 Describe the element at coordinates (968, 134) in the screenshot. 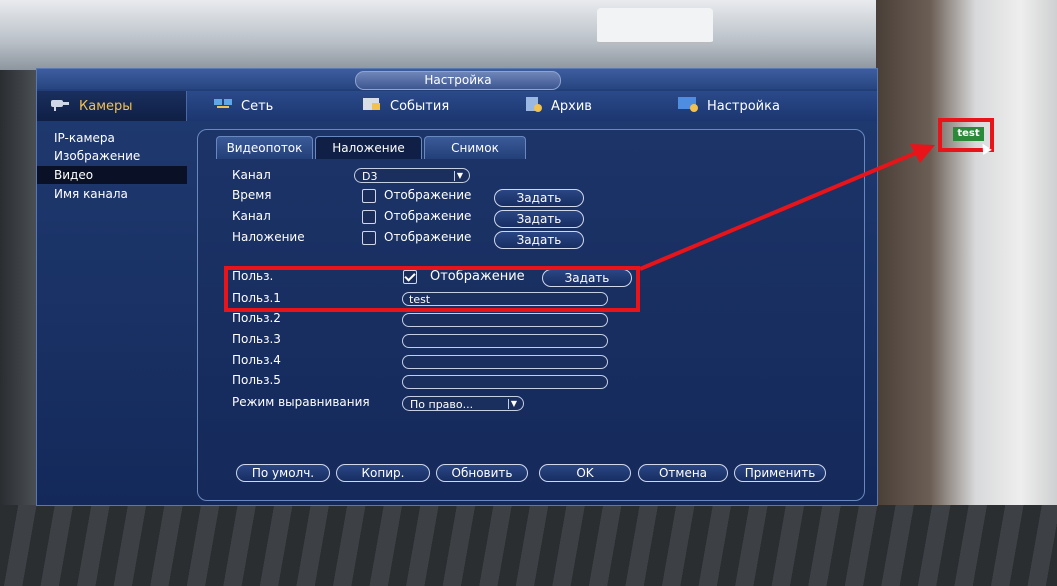

I see `preview-overlay-text: test` at that location.